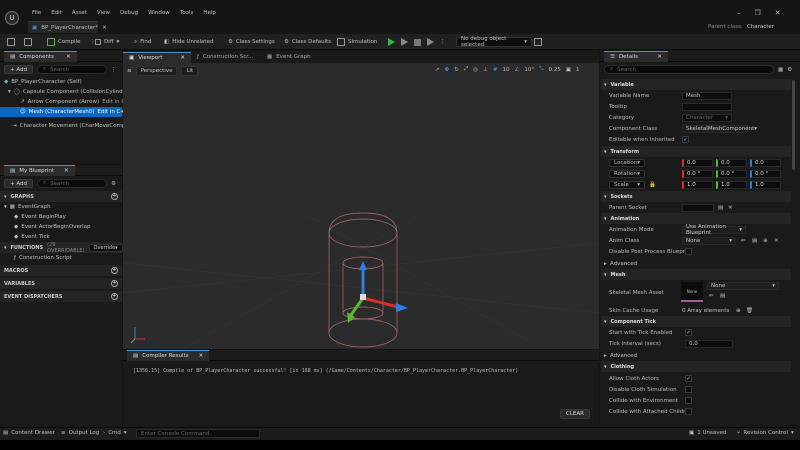  What do you see at coordinates (697, 173) in the screenshot?
I see `rotation-x: 0.0 °` at bounding box center [697, 173].